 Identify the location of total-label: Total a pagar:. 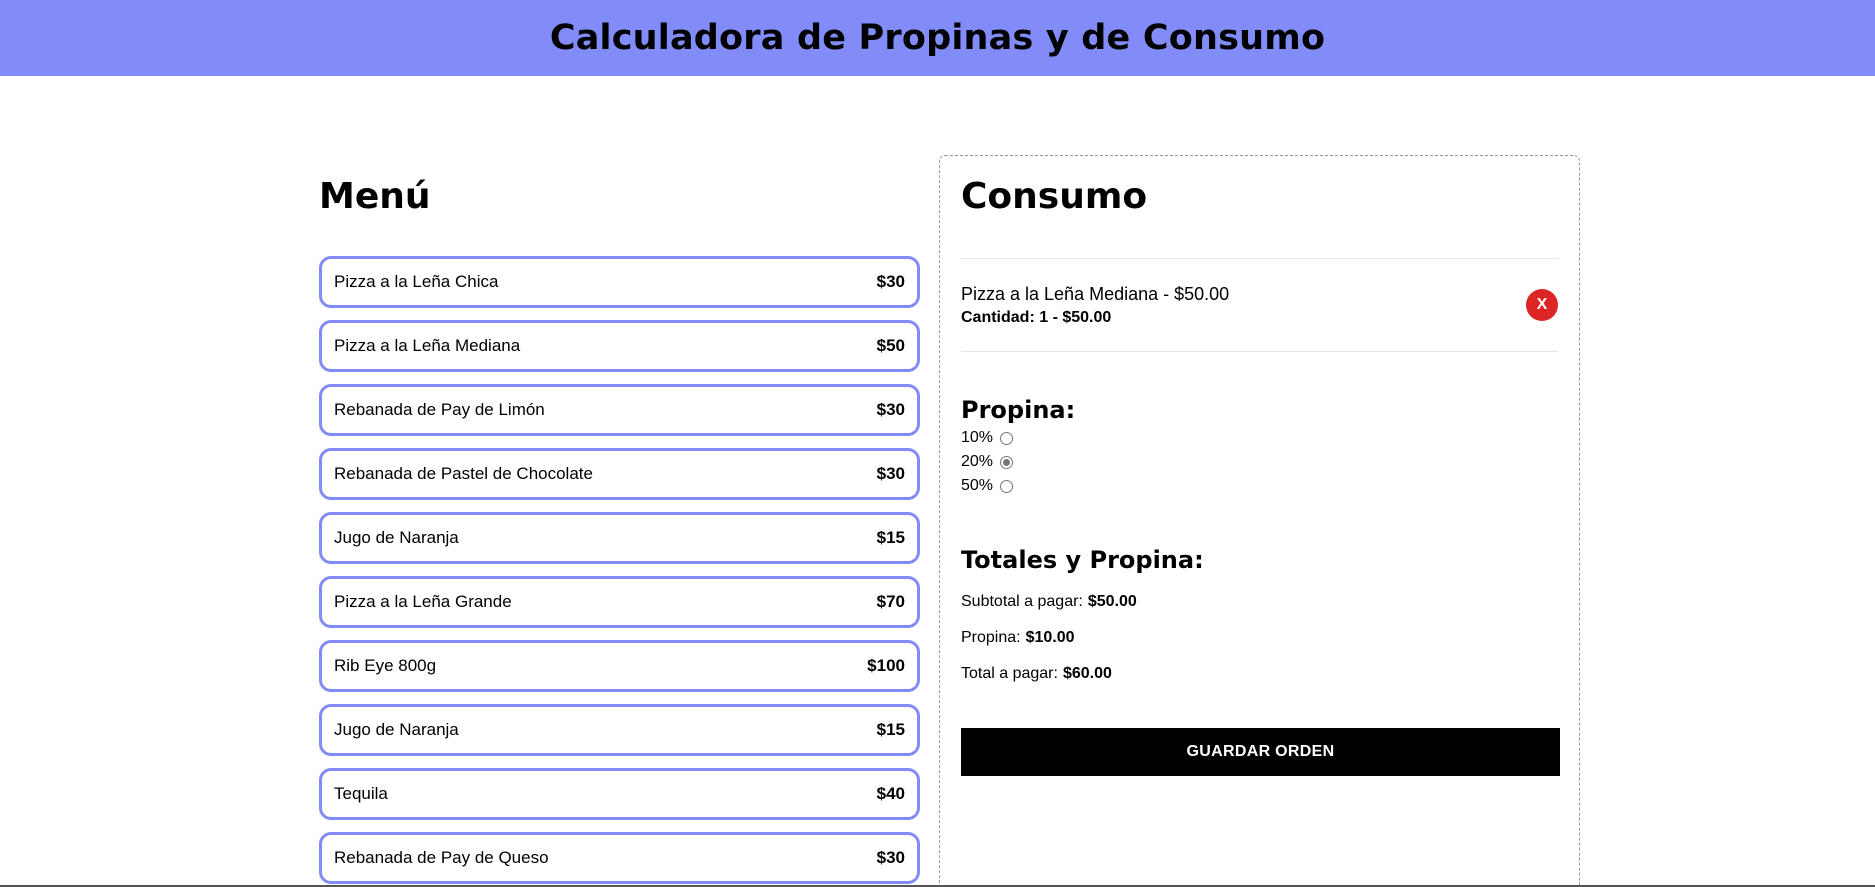
(1009, 673).